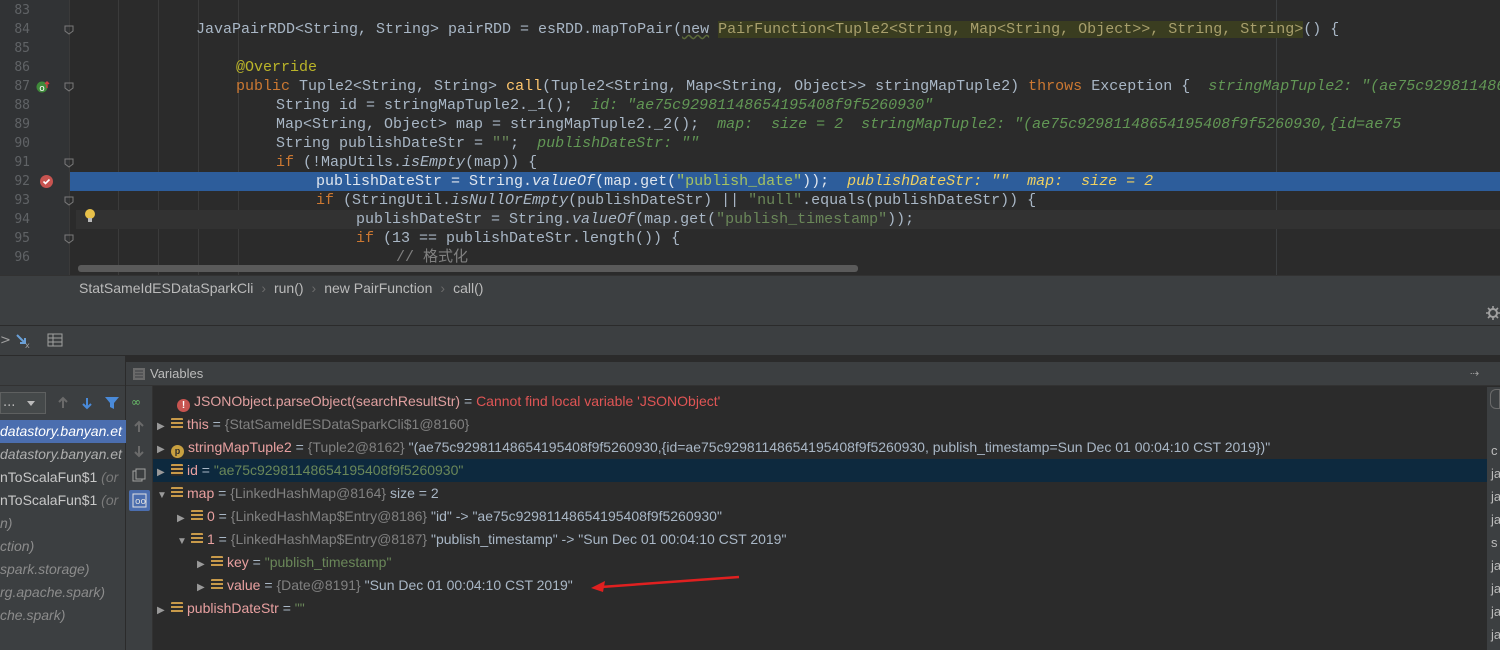 The image size is (1500, 650). I want to click on horizontal-scrollbar, so click(468, 268).